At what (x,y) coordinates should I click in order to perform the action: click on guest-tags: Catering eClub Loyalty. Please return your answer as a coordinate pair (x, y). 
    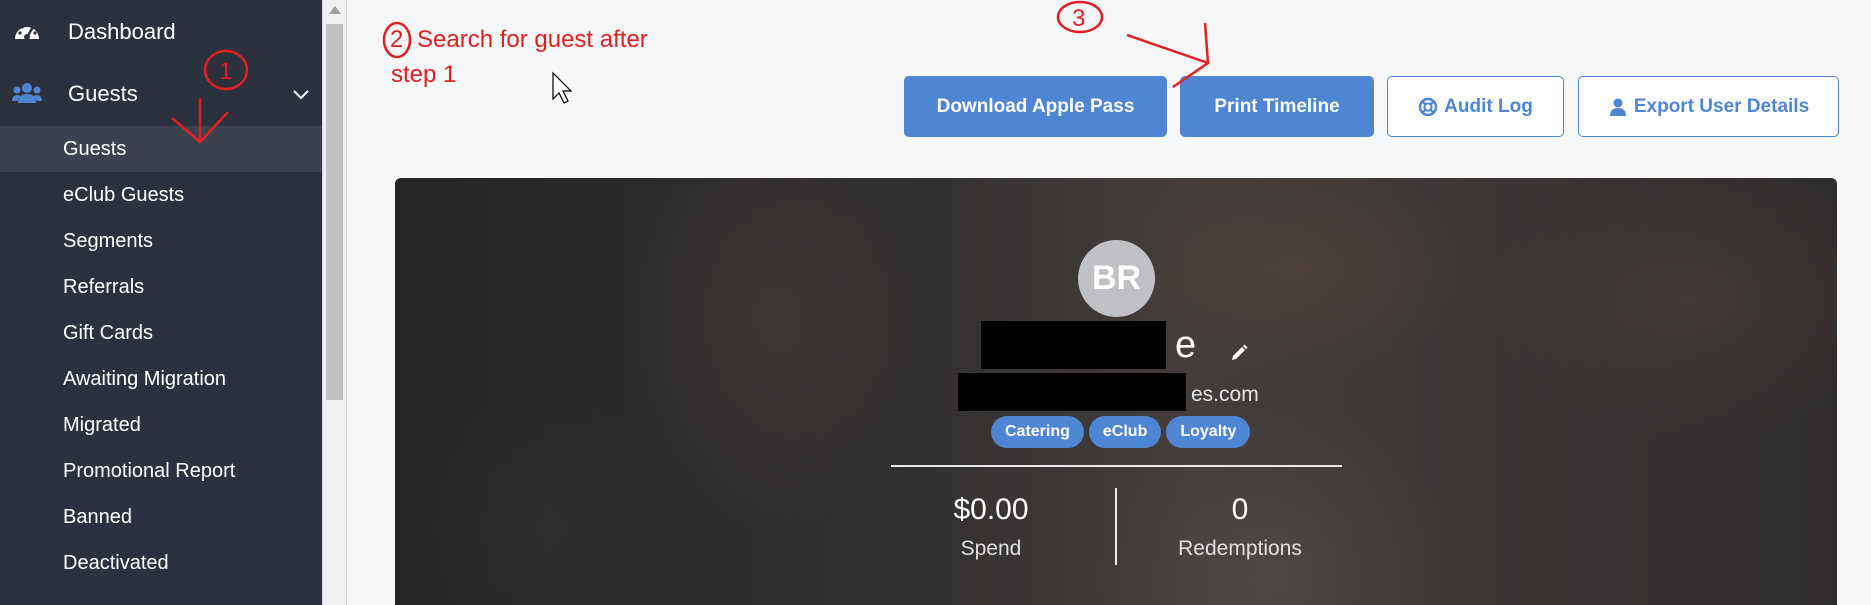
    Looking at the image, I should click on (1121, 432).